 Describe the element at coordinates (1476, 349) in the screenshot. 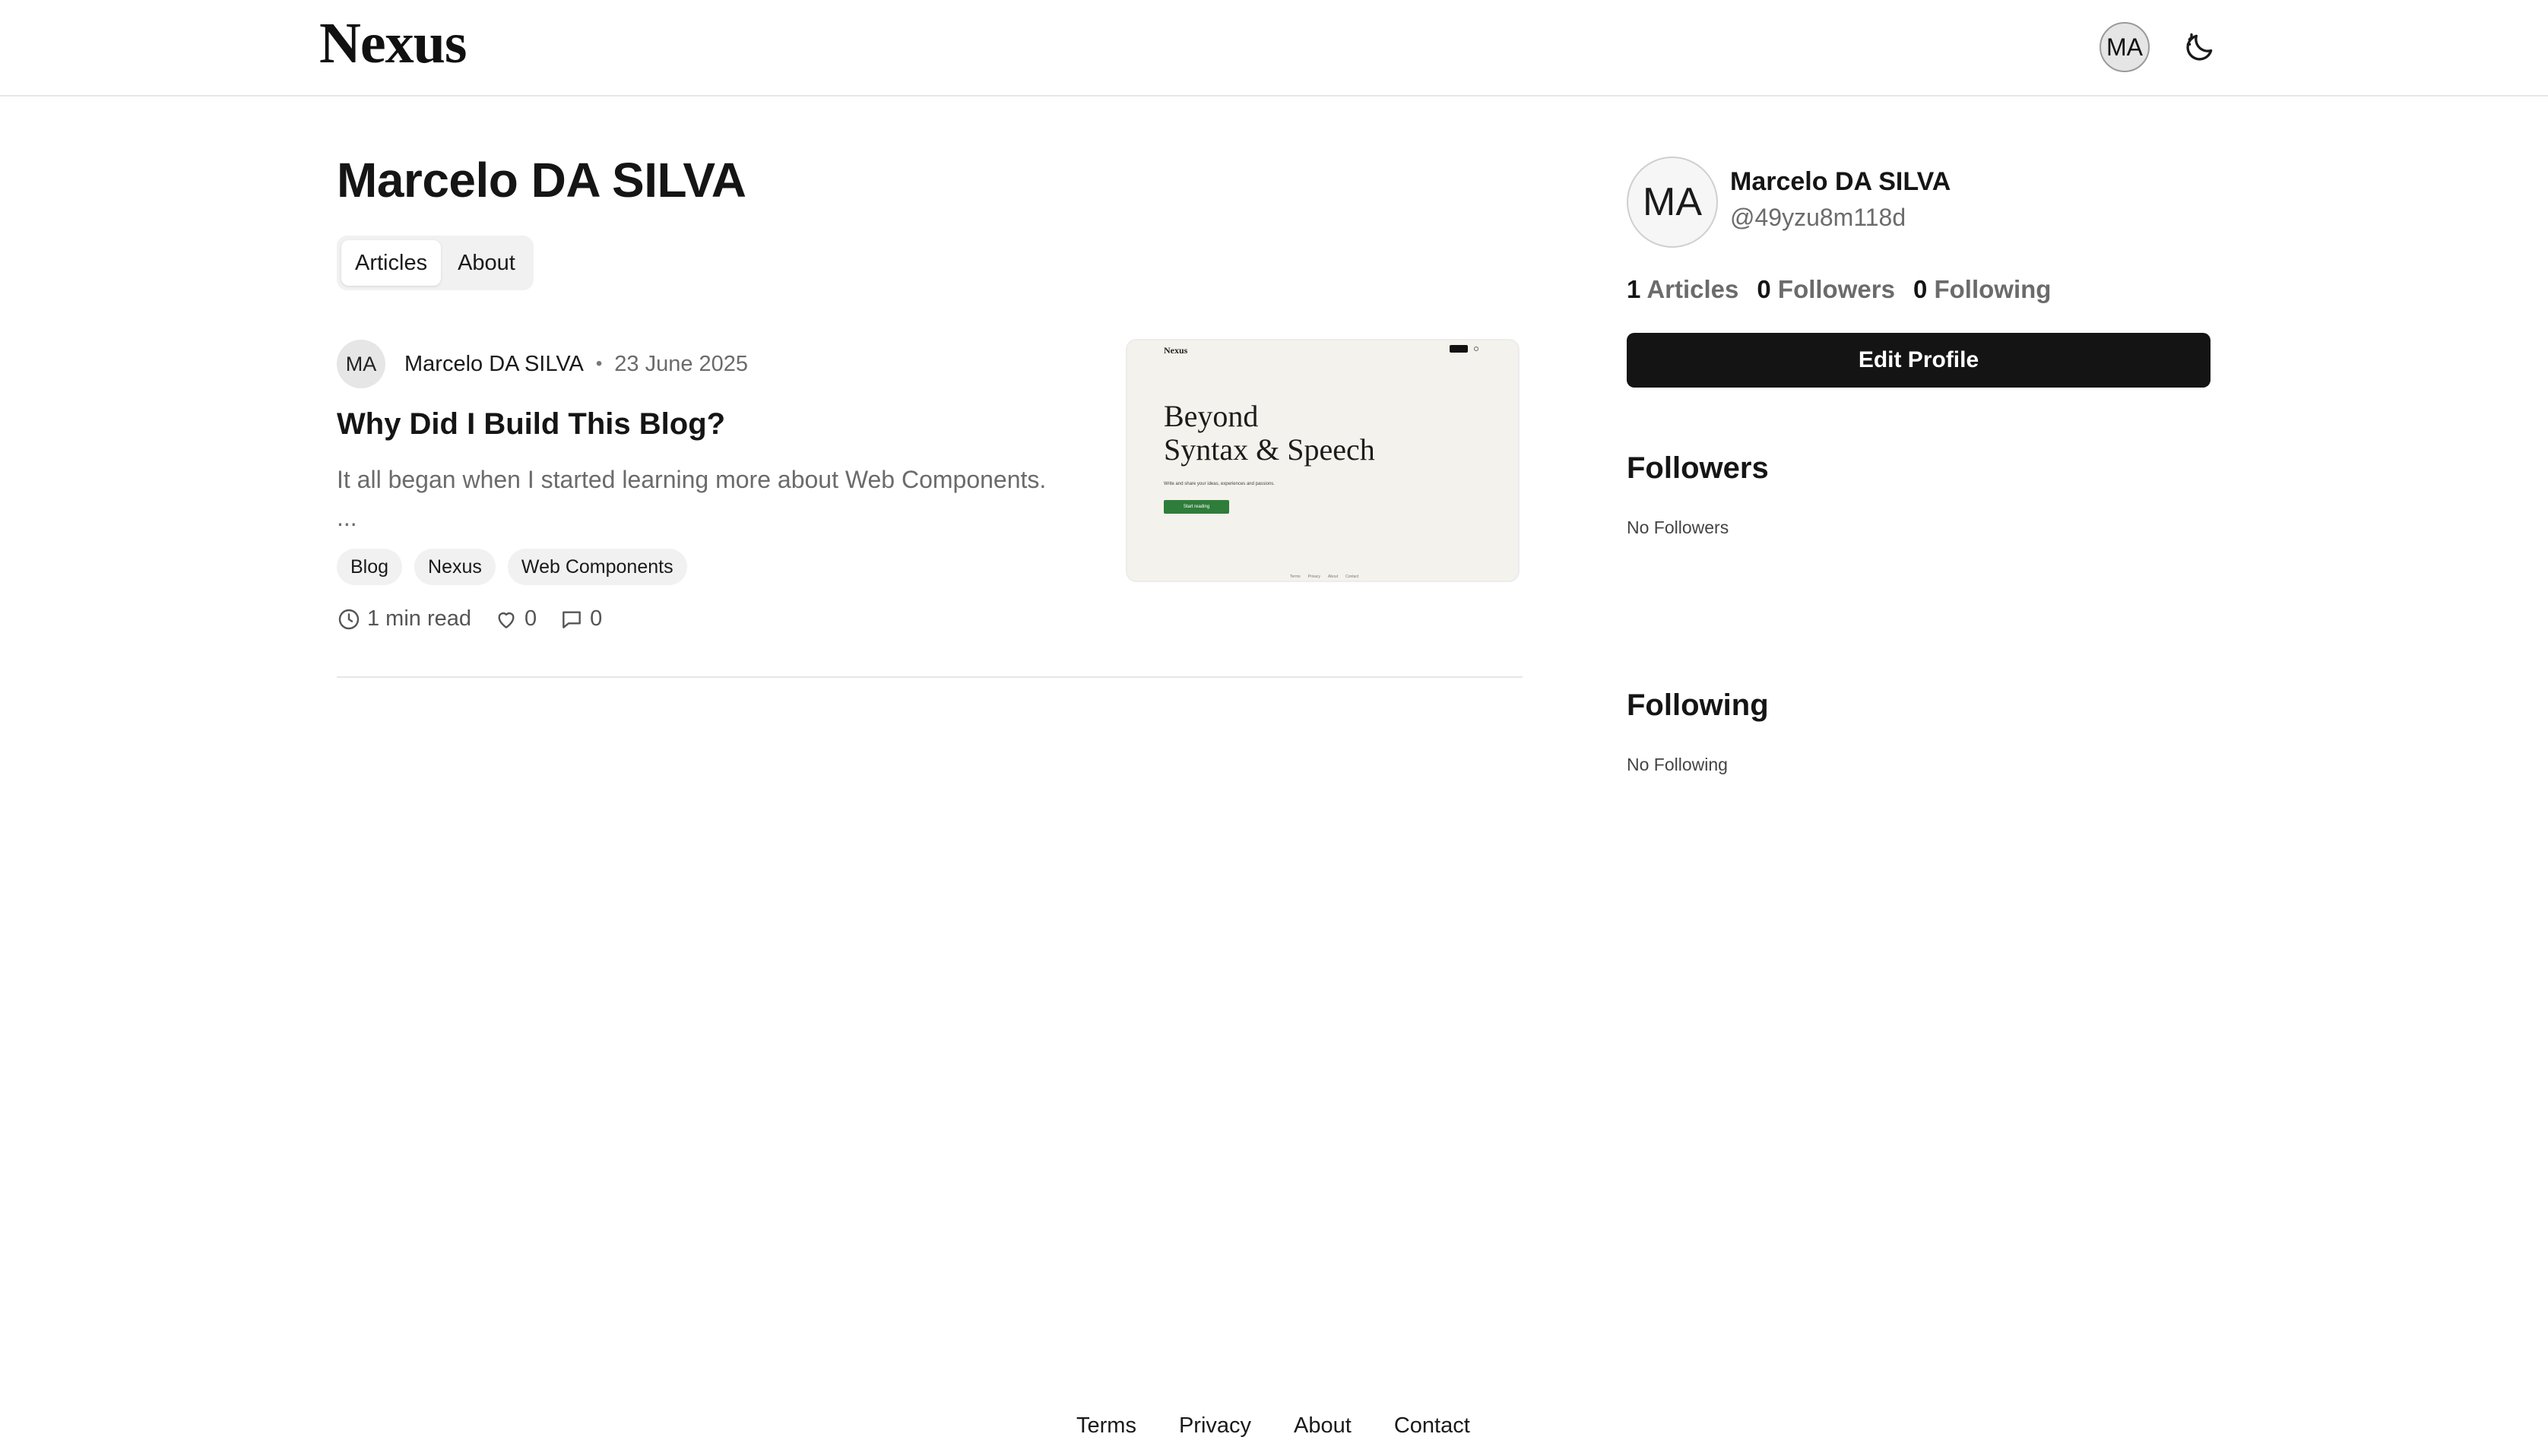

I see `thumbnail-theme-icon` at that location.